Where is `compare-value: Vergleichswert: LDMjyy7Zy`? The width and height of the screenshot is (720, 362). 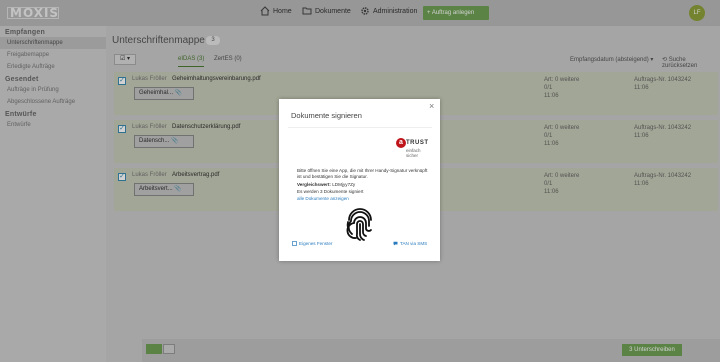 compare-value: Vergleichswert: LDMjyy7Zy is located at coordinates (326, 184).